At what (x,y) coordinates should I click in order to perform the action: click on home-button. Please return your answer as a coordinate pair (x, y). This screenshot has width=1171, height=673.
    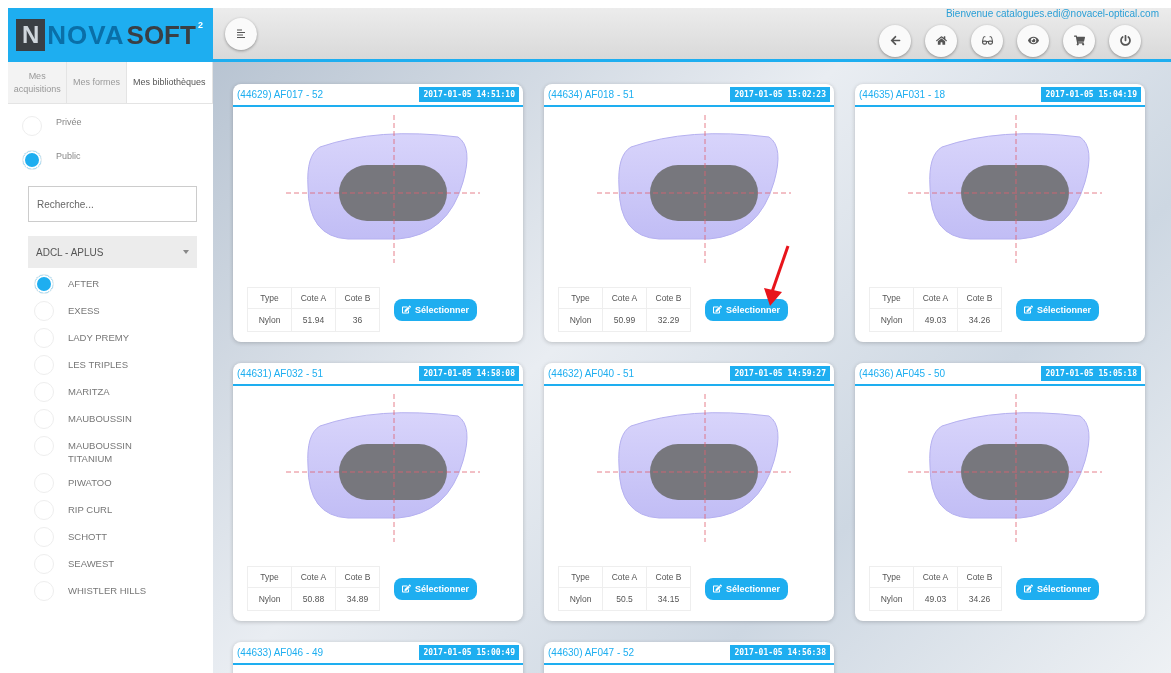
    Looking at the image, I should click on (941, 40).